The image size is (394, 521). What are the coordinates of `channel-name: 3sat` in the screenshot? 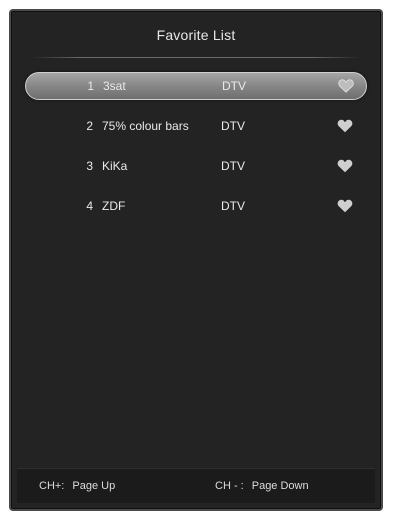 It's located at (114, 86).